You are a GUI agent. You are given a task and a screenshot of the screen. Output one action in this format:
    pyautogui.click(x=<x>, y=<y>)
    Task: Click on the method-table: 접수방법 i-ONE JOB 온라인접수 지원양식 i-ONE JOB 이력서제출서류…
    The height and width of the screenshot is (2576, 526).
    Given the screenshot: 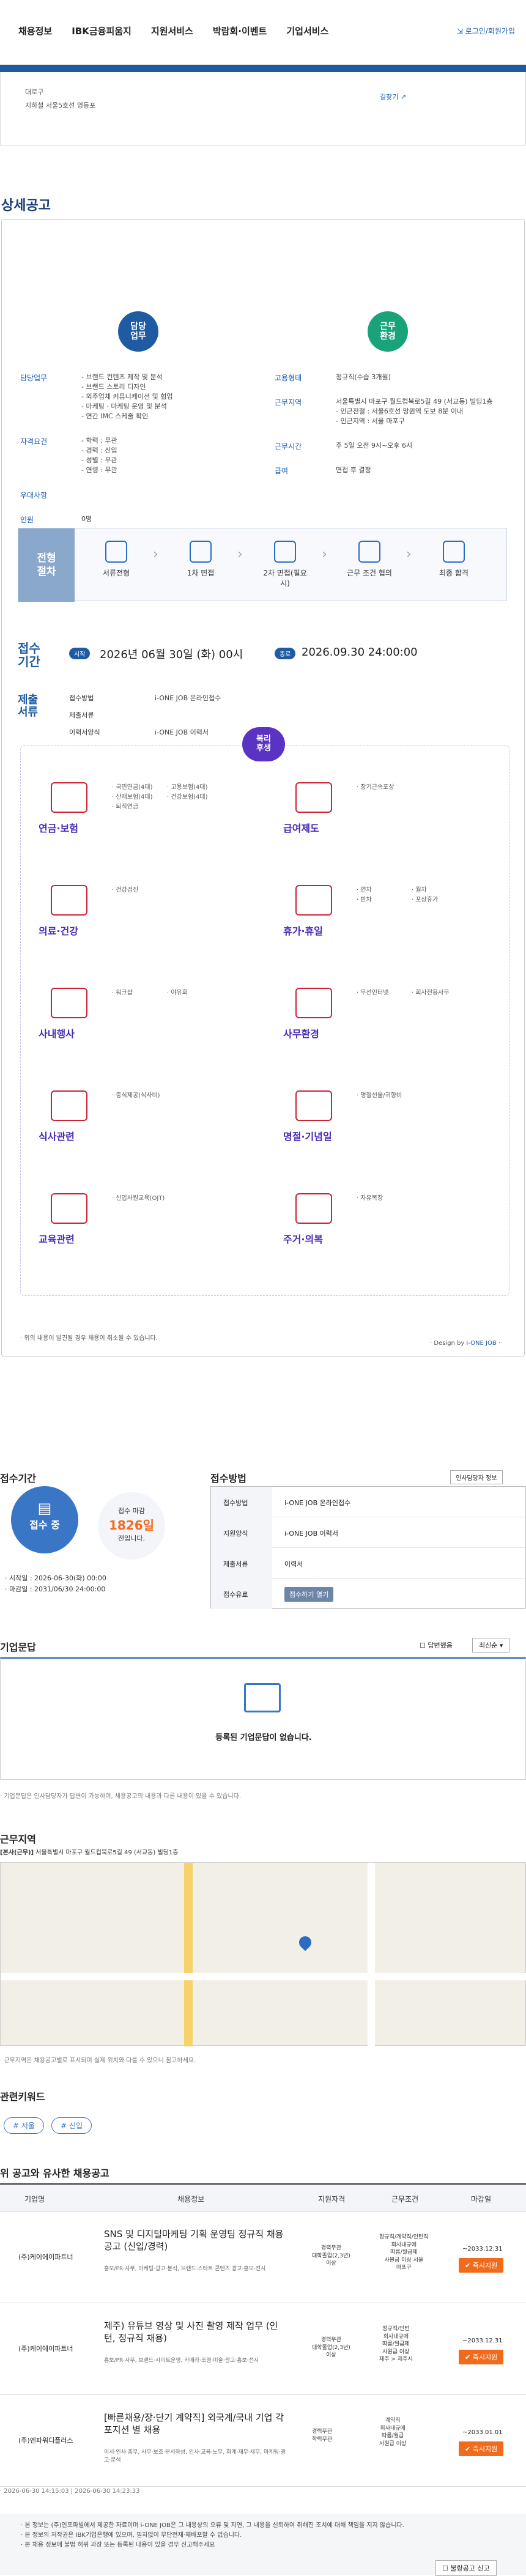 What is the action you would take?
    pyautogui.click(x=368, y=1547)
    